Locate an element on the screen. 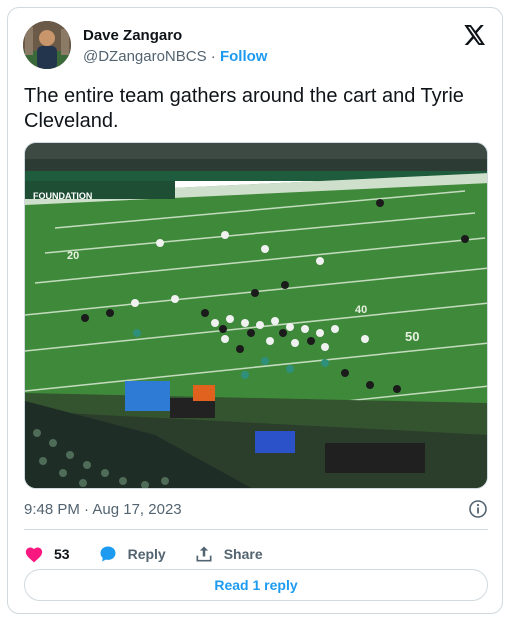 Image resolution: width=512 pixels, height=620 pixels. read-replies-button: Read 1 reply is located at coordinates (256, 585).